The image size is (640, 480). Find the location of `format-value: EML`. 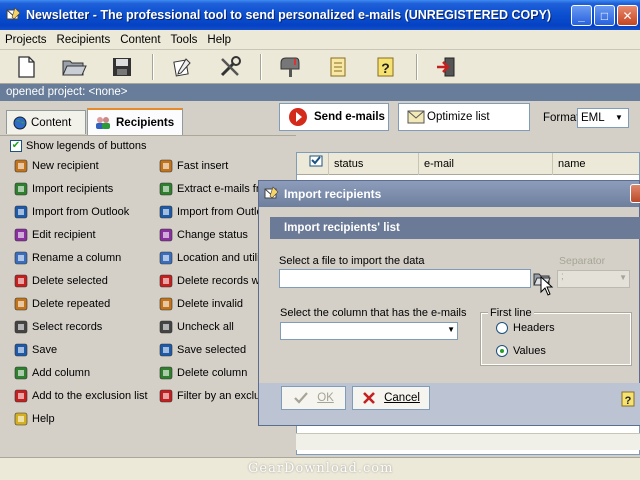

format-value: EML is located at coordinates (593, 118).